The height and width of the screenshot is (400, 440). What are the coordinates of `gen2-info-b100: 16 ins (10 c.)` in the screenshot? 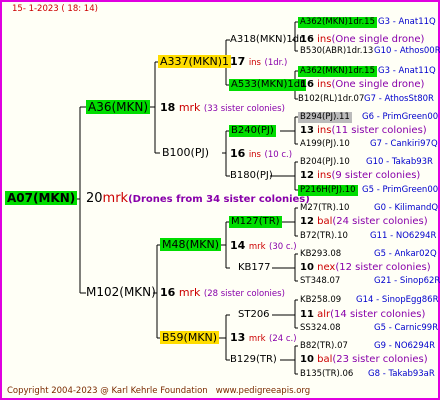 It's located at (261, 154).